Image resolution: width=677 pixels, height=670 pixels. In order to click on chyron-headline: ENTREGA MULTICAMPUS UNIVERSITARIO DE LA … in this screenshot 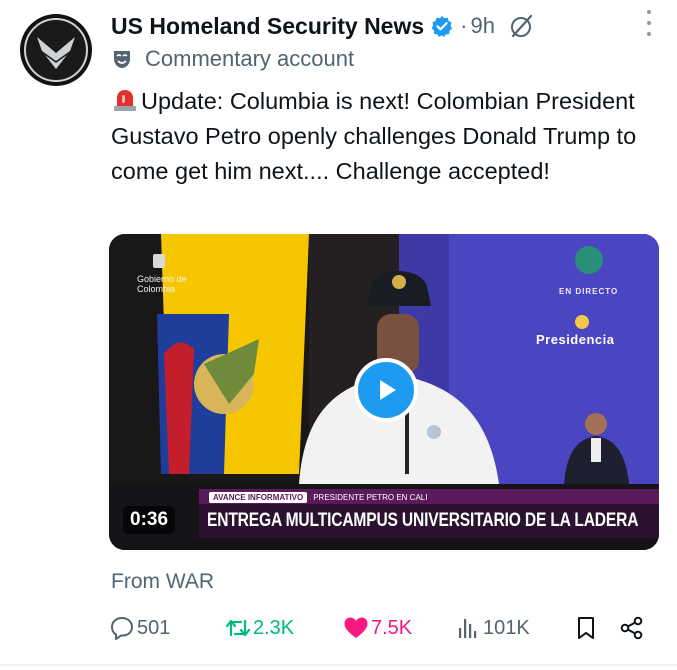, I will do `click(423, 520)`.